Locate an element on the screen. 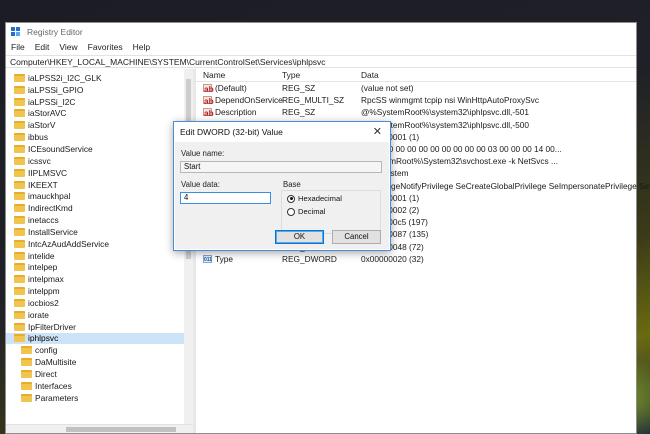 This screenshot has height=434, width=650. decimal-label: Decimal is located at coordinates (312, 211).